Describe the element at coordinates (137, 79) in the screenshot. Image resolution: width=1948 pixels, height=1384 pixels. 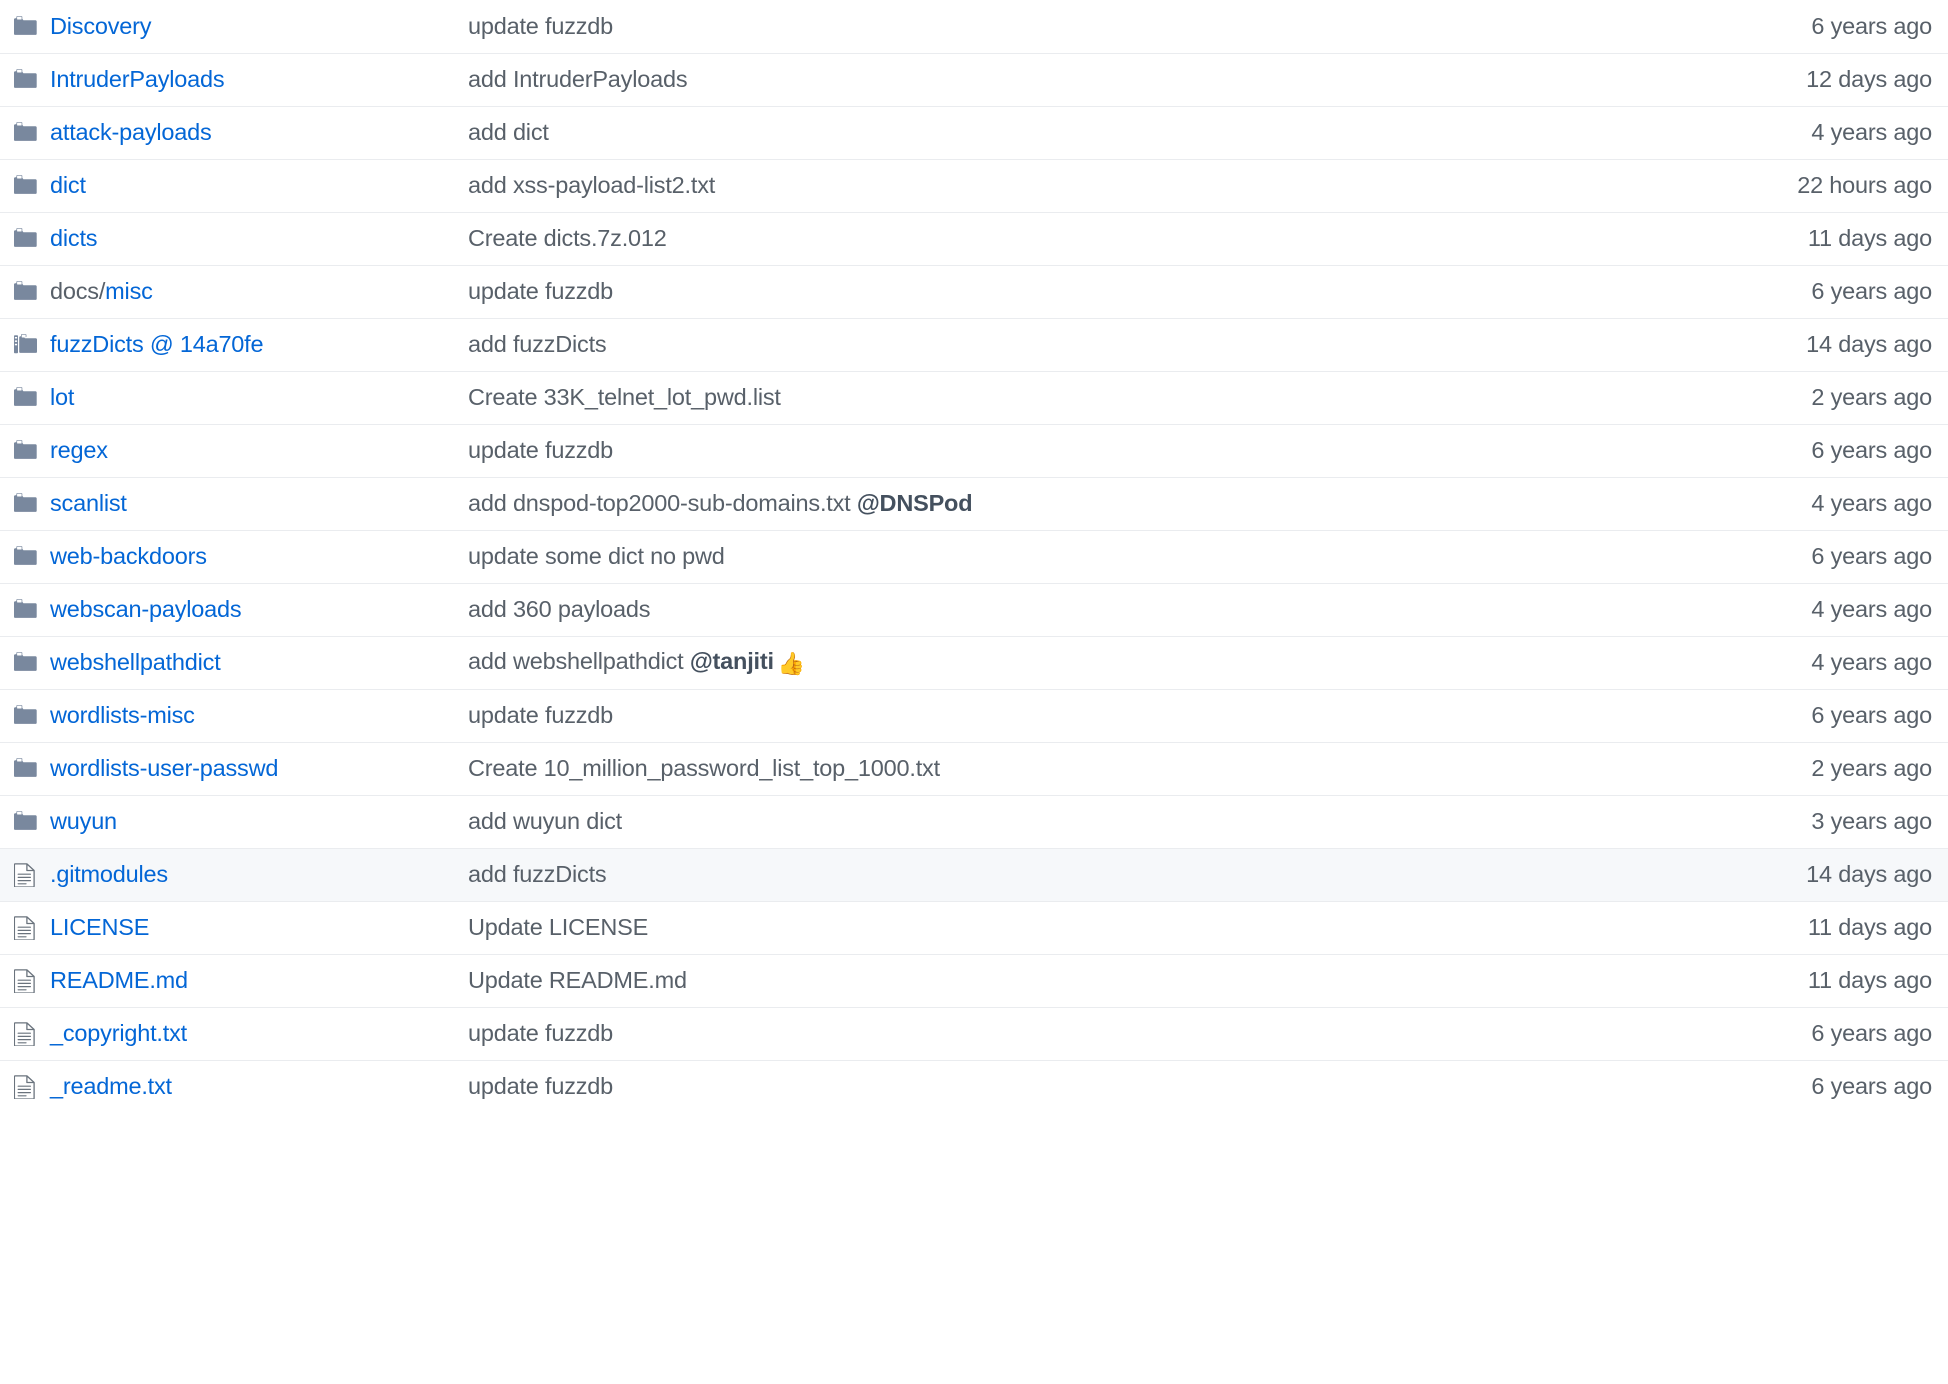
I see `file-name-link: IntruderPayloads` at that location.